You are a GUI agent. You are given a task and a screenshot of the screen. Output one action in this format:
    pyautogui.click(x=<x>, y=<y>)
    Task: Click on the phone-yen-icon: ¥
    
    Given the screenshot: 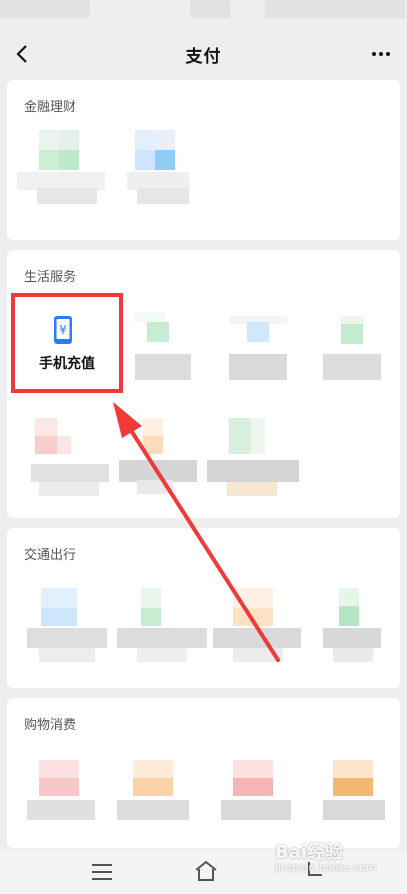 What is the action you would take?
    pyautogui.click(x=63, y=330)
    